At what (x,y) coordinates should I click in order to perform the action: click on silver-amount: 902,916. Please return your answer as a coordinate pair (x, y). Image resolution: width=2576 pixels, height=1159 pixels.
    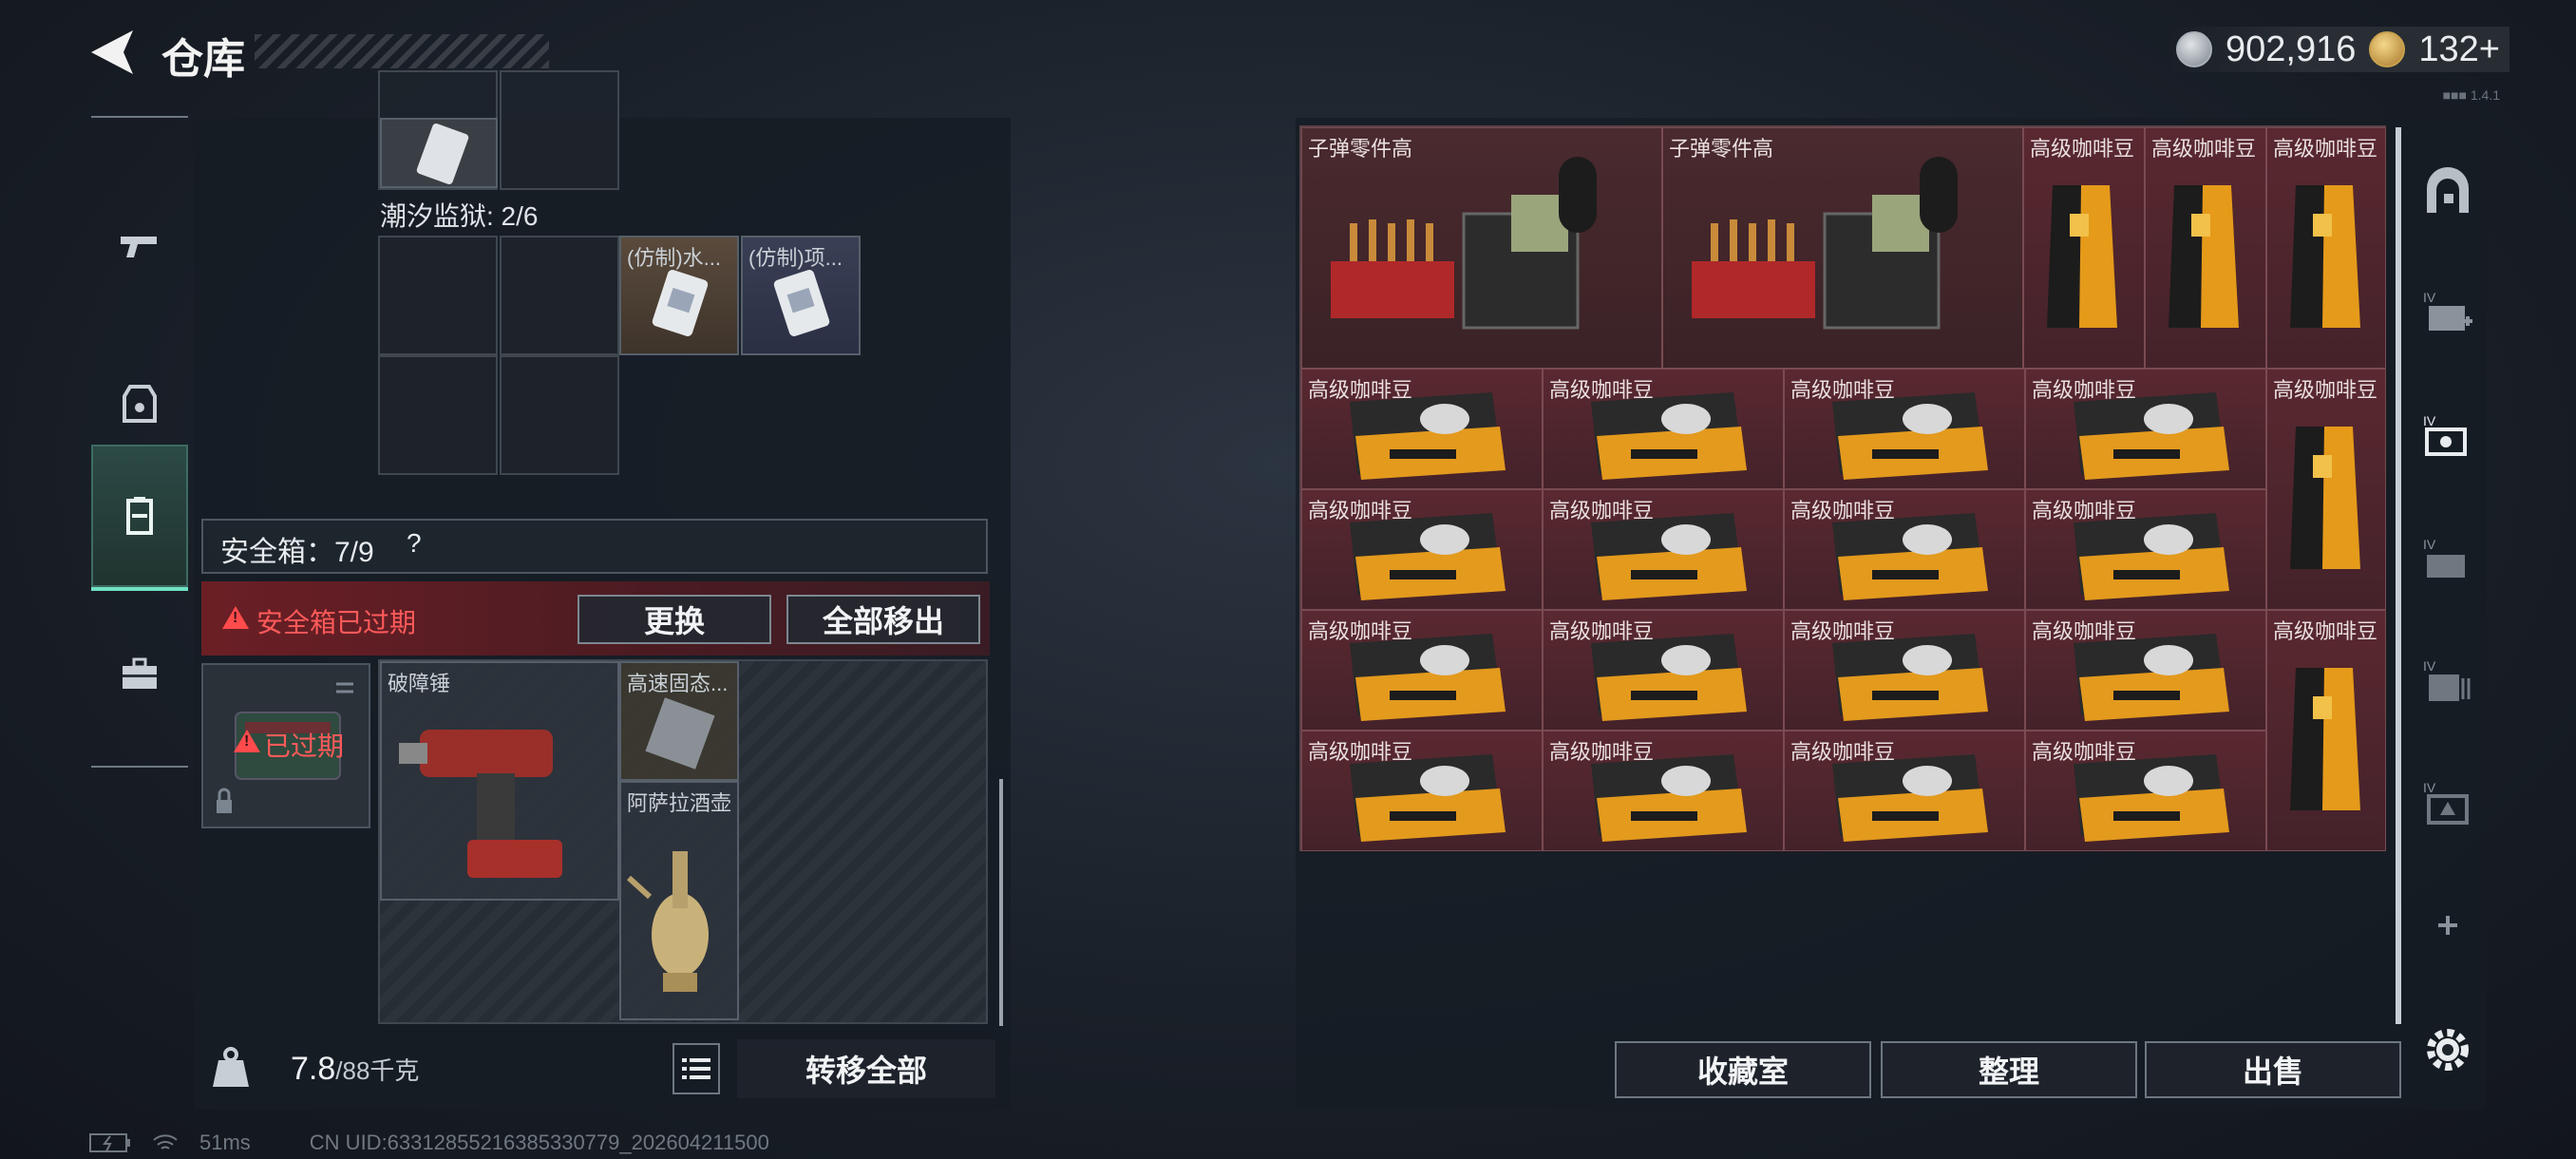
    Looking at the image, I should click on (2291, 48).